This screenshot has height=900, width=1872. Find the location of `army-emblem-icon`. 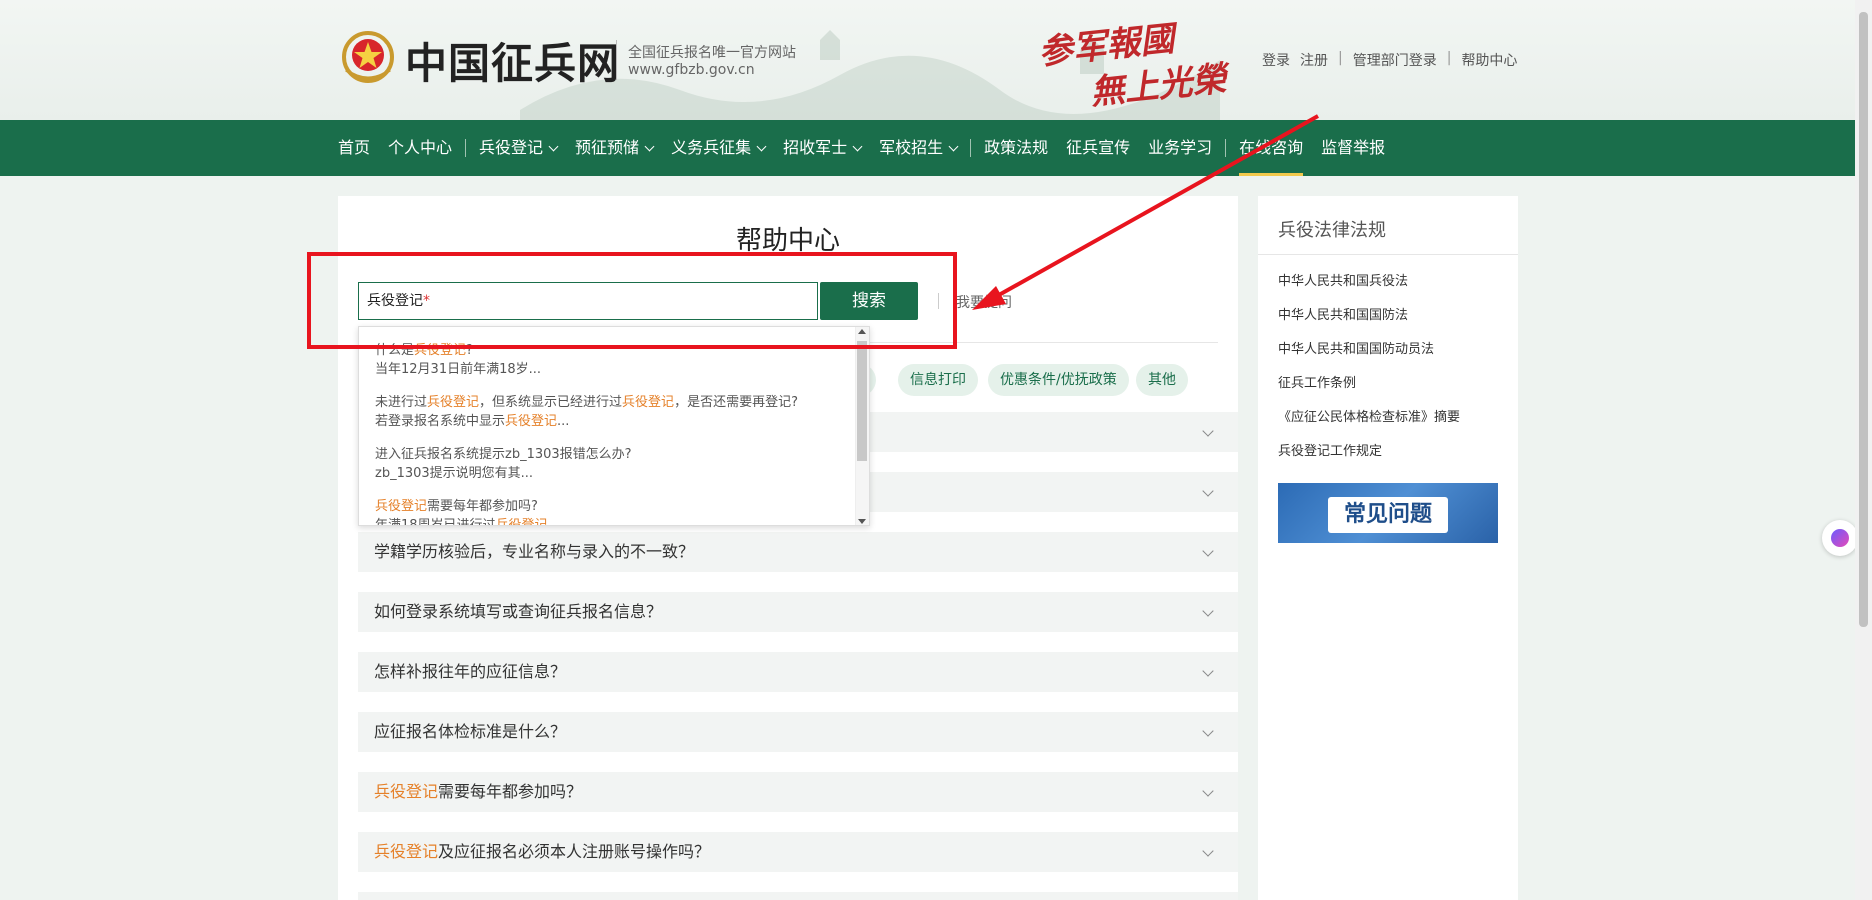

army-emblem-icon is located at coordinates (368, 57).